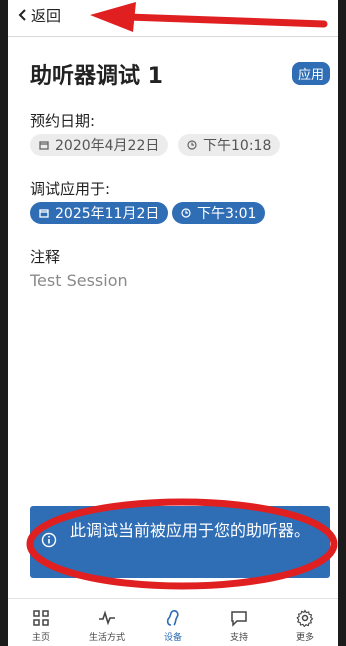 Image resolution: width=346 pixels, height=646 pixels. I want to click on nav-item-devices: 设备, so click(173, 622).